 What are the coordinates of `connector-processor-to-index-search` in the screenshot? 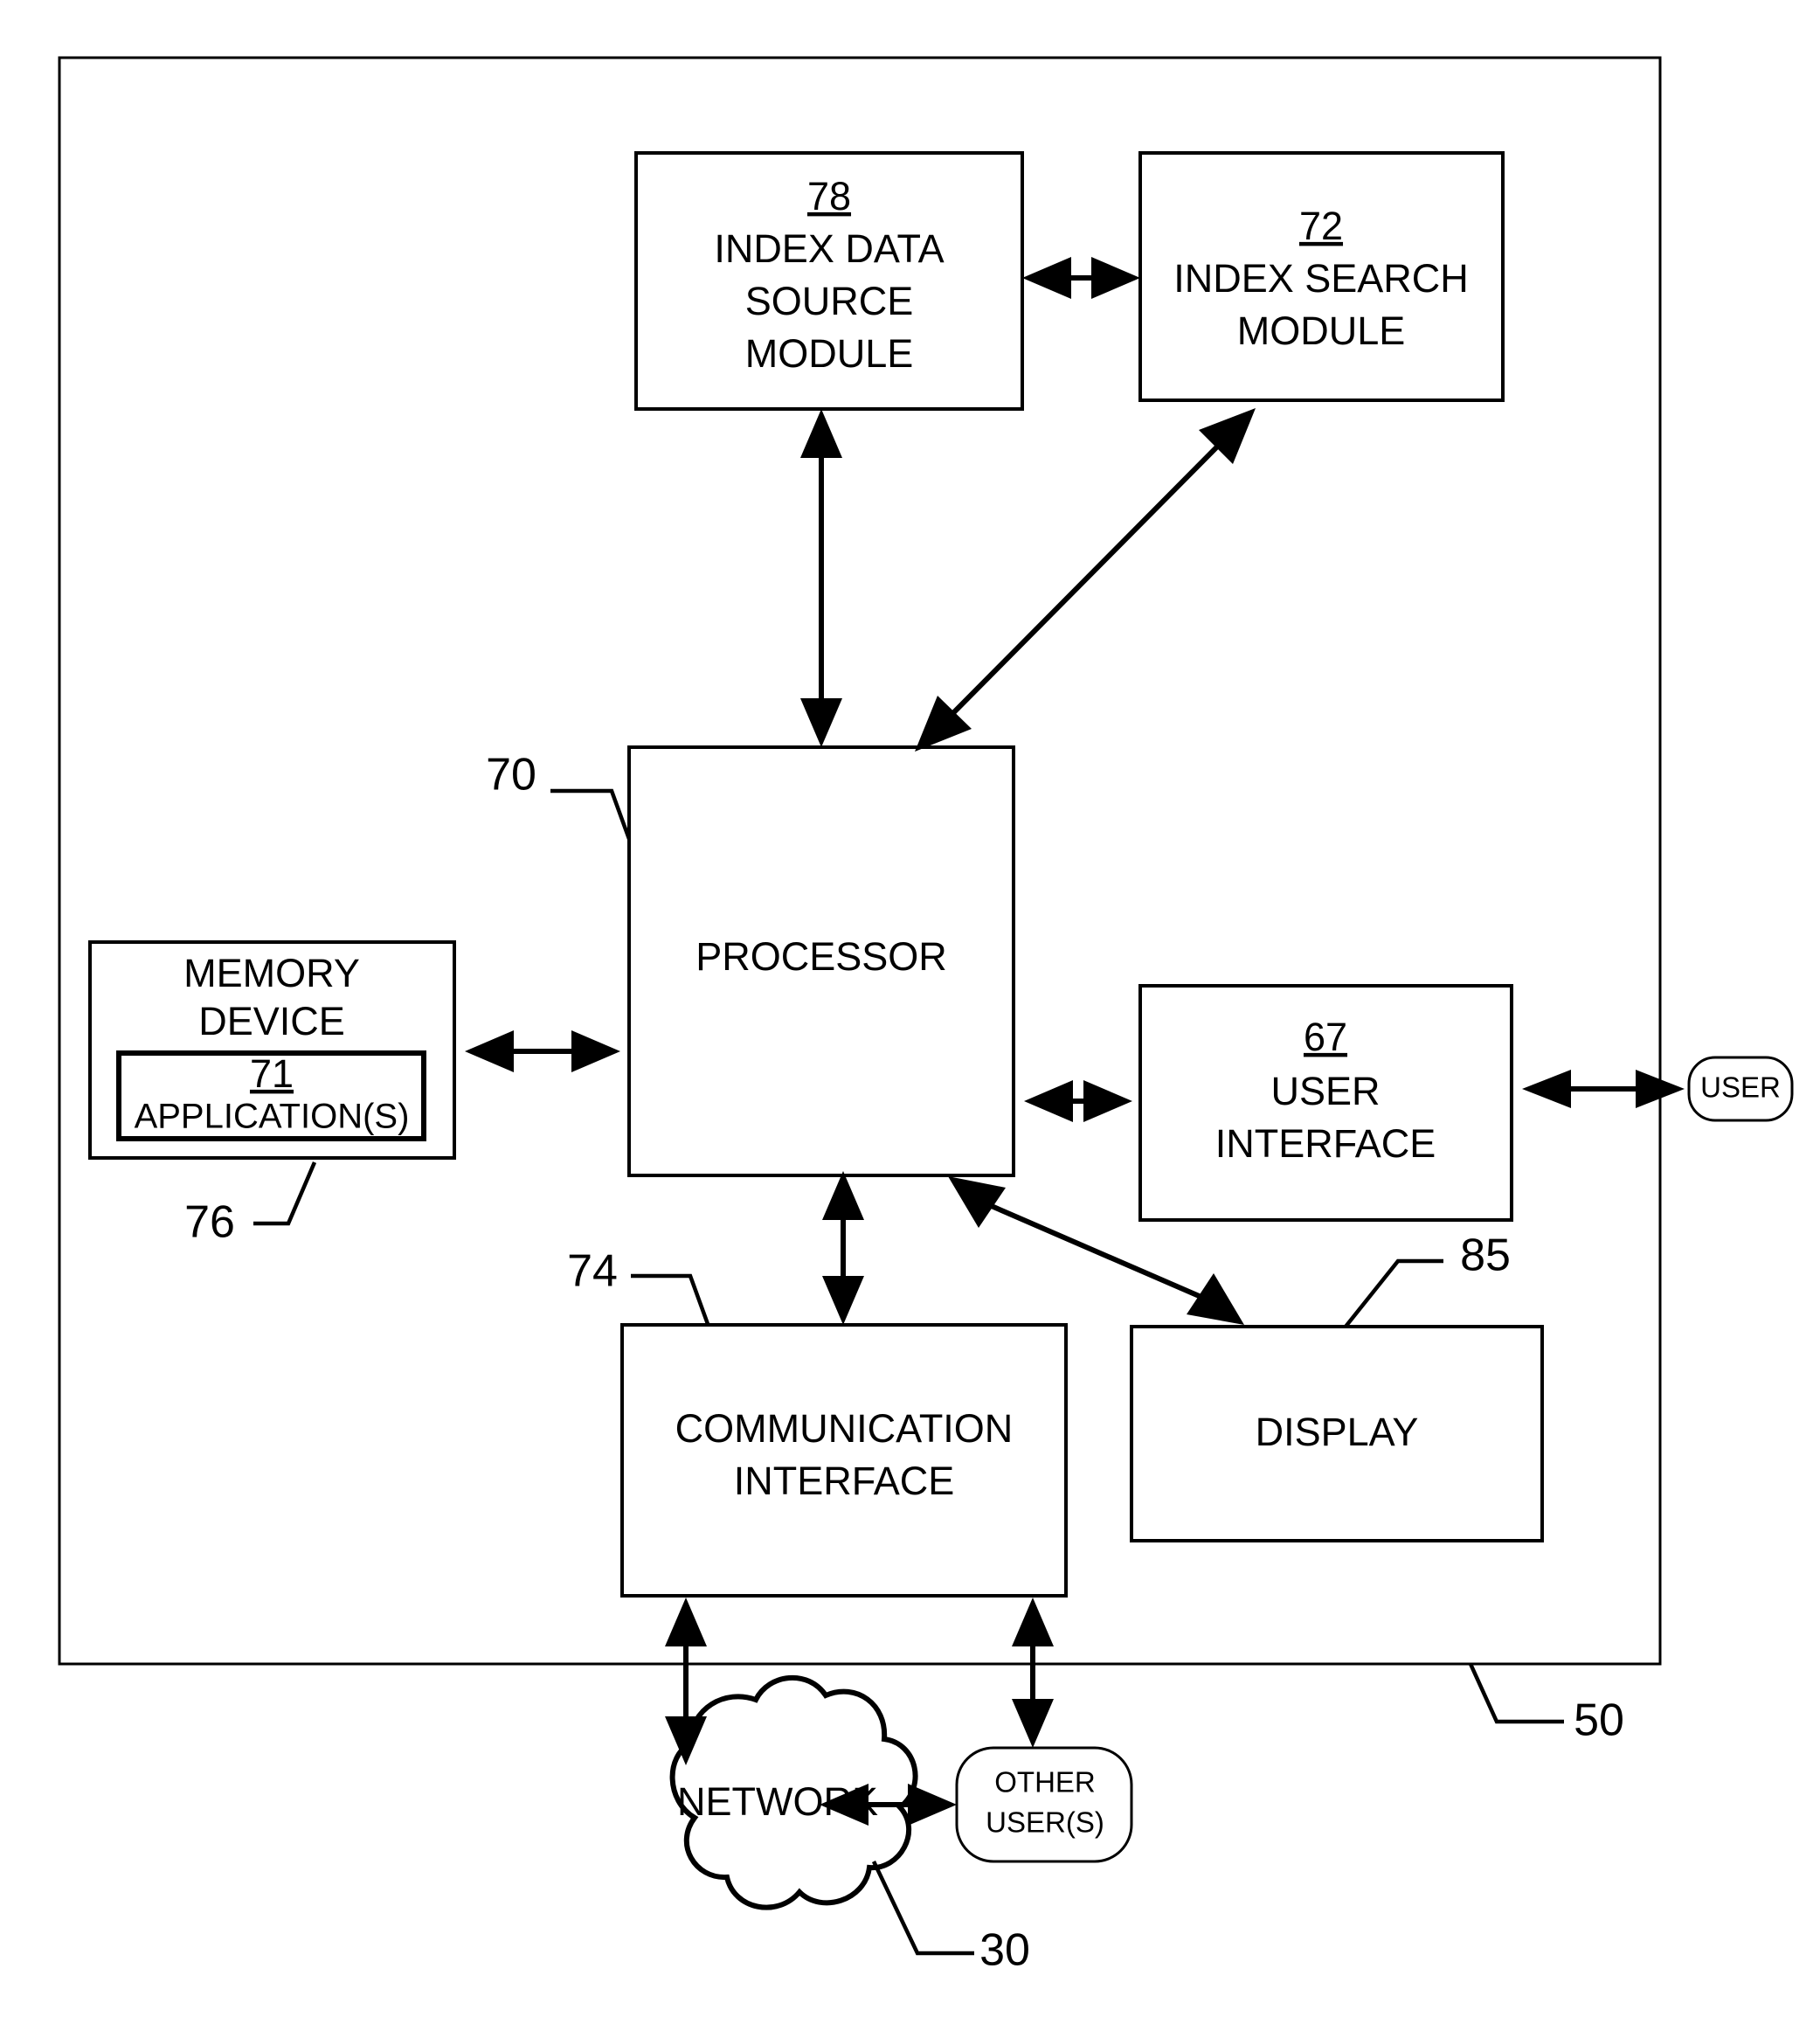 It's located at (1085, 580).